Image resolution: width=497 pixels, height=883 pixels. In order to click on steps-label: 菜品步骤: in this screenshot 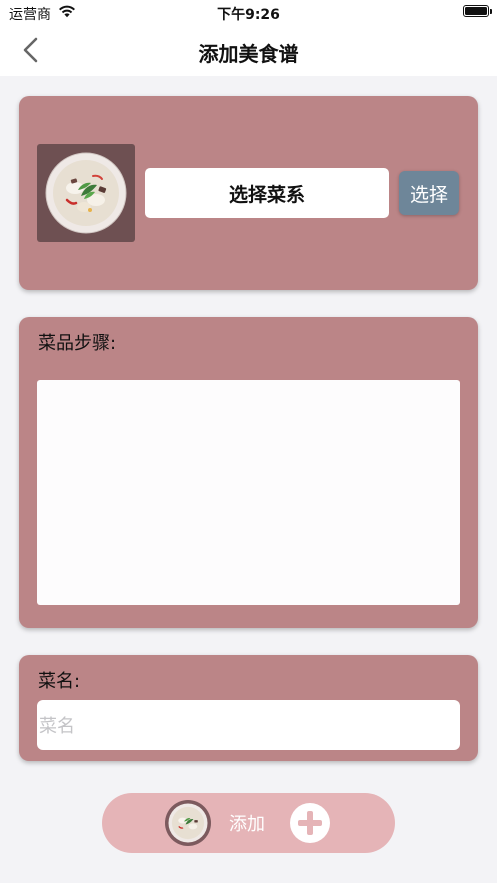, I will do `click(77, 343)`.